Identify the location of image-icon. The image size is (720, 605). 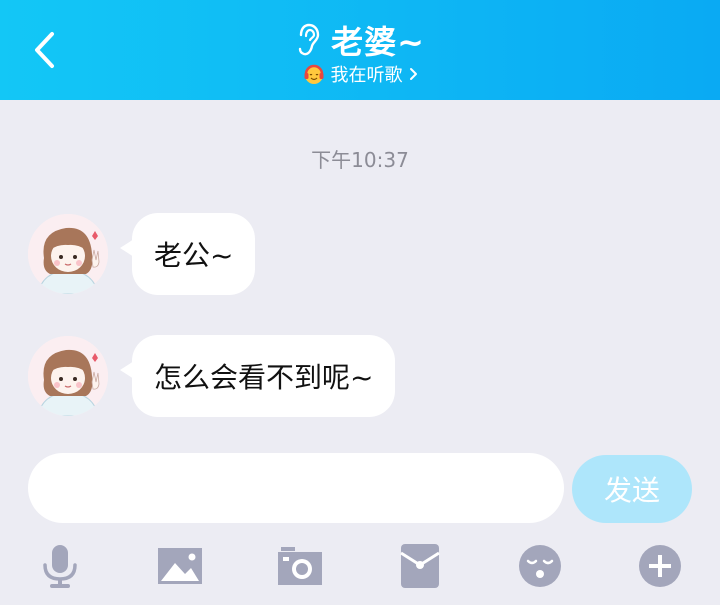
(180, 566).